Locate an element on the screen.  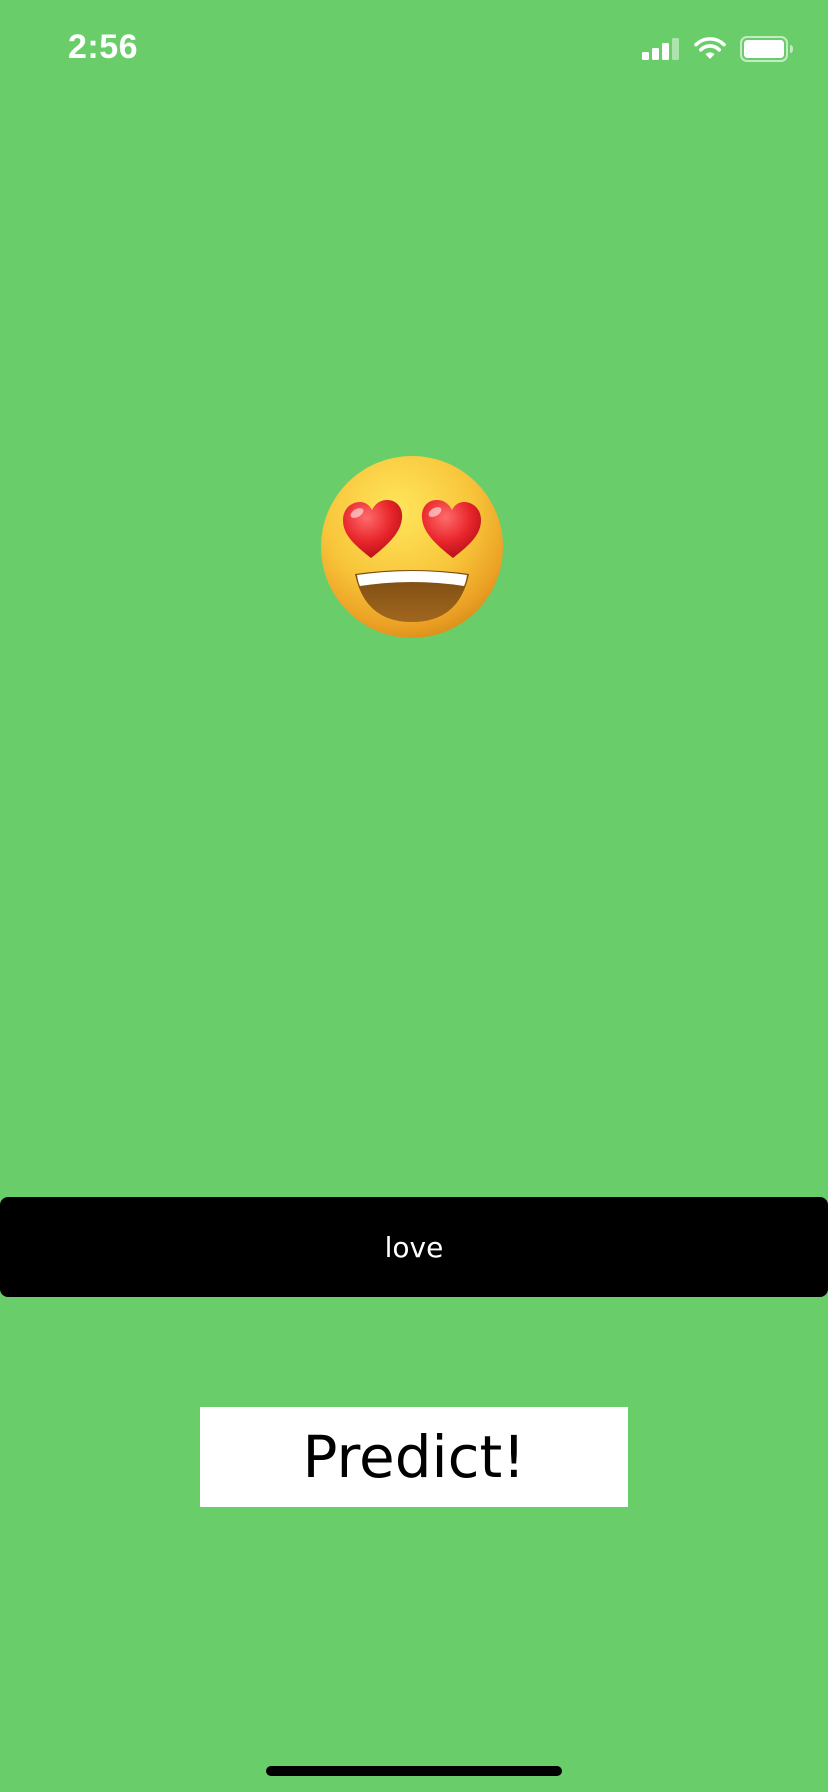
status-icons is located at coordinates (718, 49).